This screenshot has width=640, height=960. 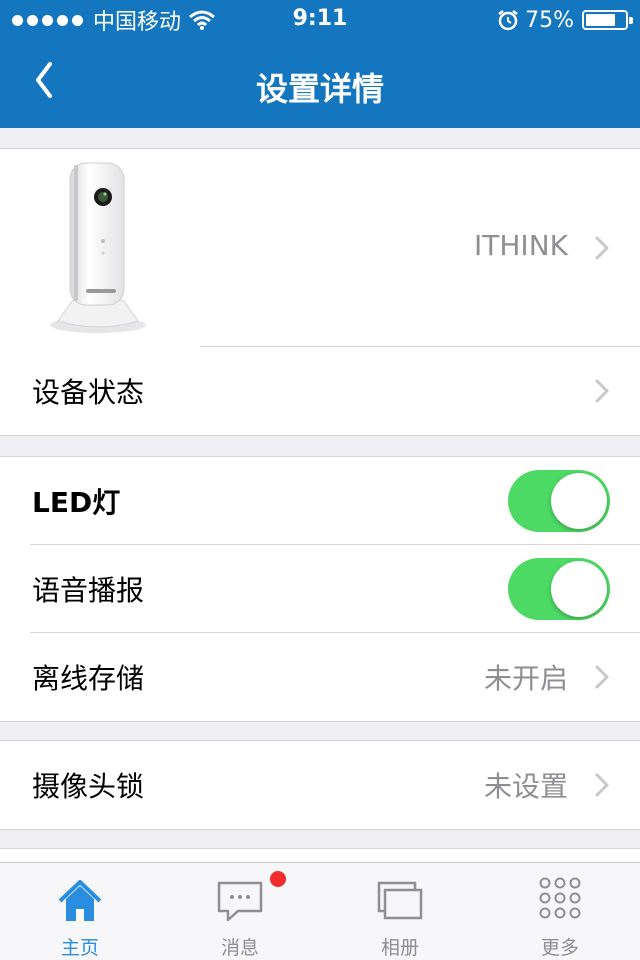 What do you see at coordinates (79, 948) in the screenshot?
I see `tab-label: 主页` at bounding box center [79, 948].